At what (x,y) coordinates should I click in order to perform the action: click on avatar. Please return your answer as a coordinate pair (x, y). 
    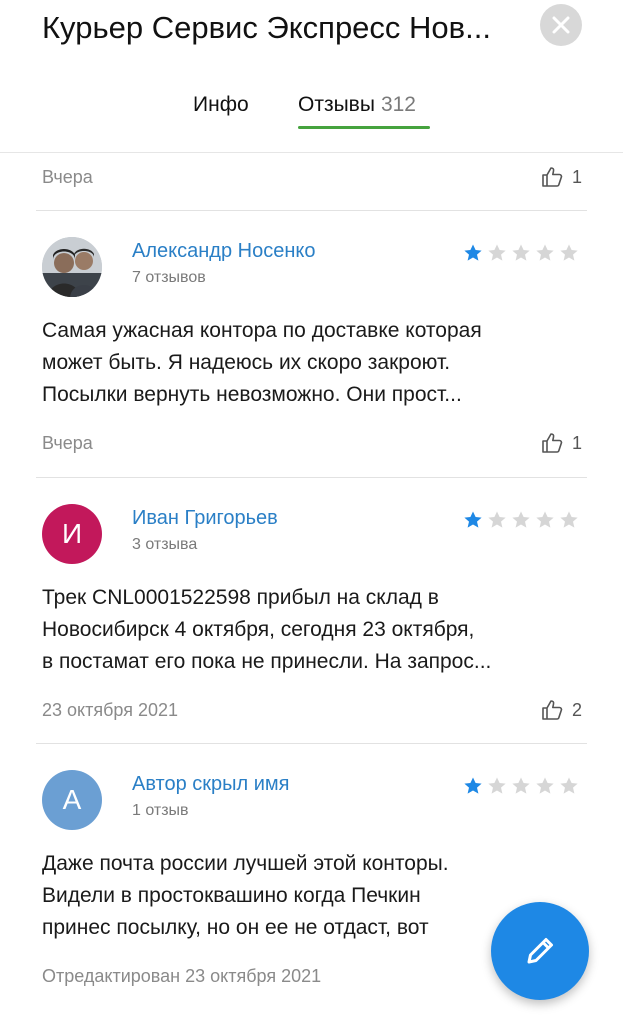
    Looking at the image, I should click on (72, 267).